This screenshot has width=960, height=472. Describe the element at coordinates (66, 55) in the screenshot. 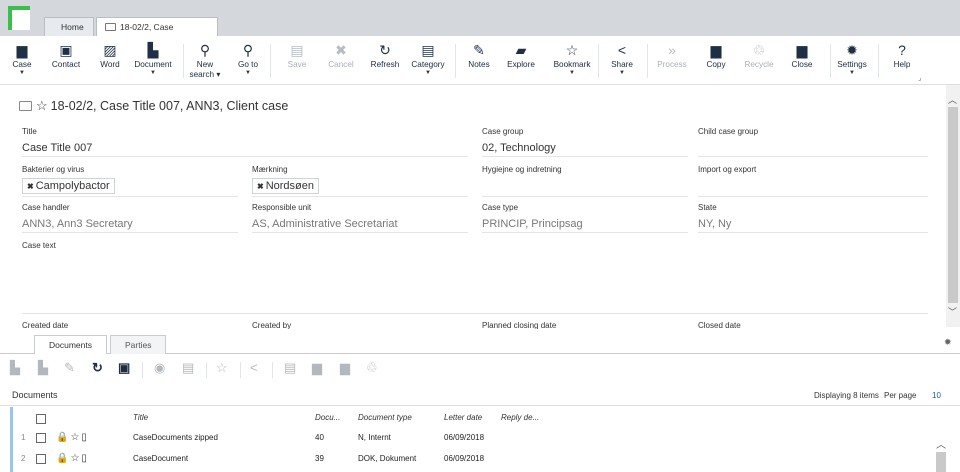

I see `contact-button: ▣ Contact` at that location.